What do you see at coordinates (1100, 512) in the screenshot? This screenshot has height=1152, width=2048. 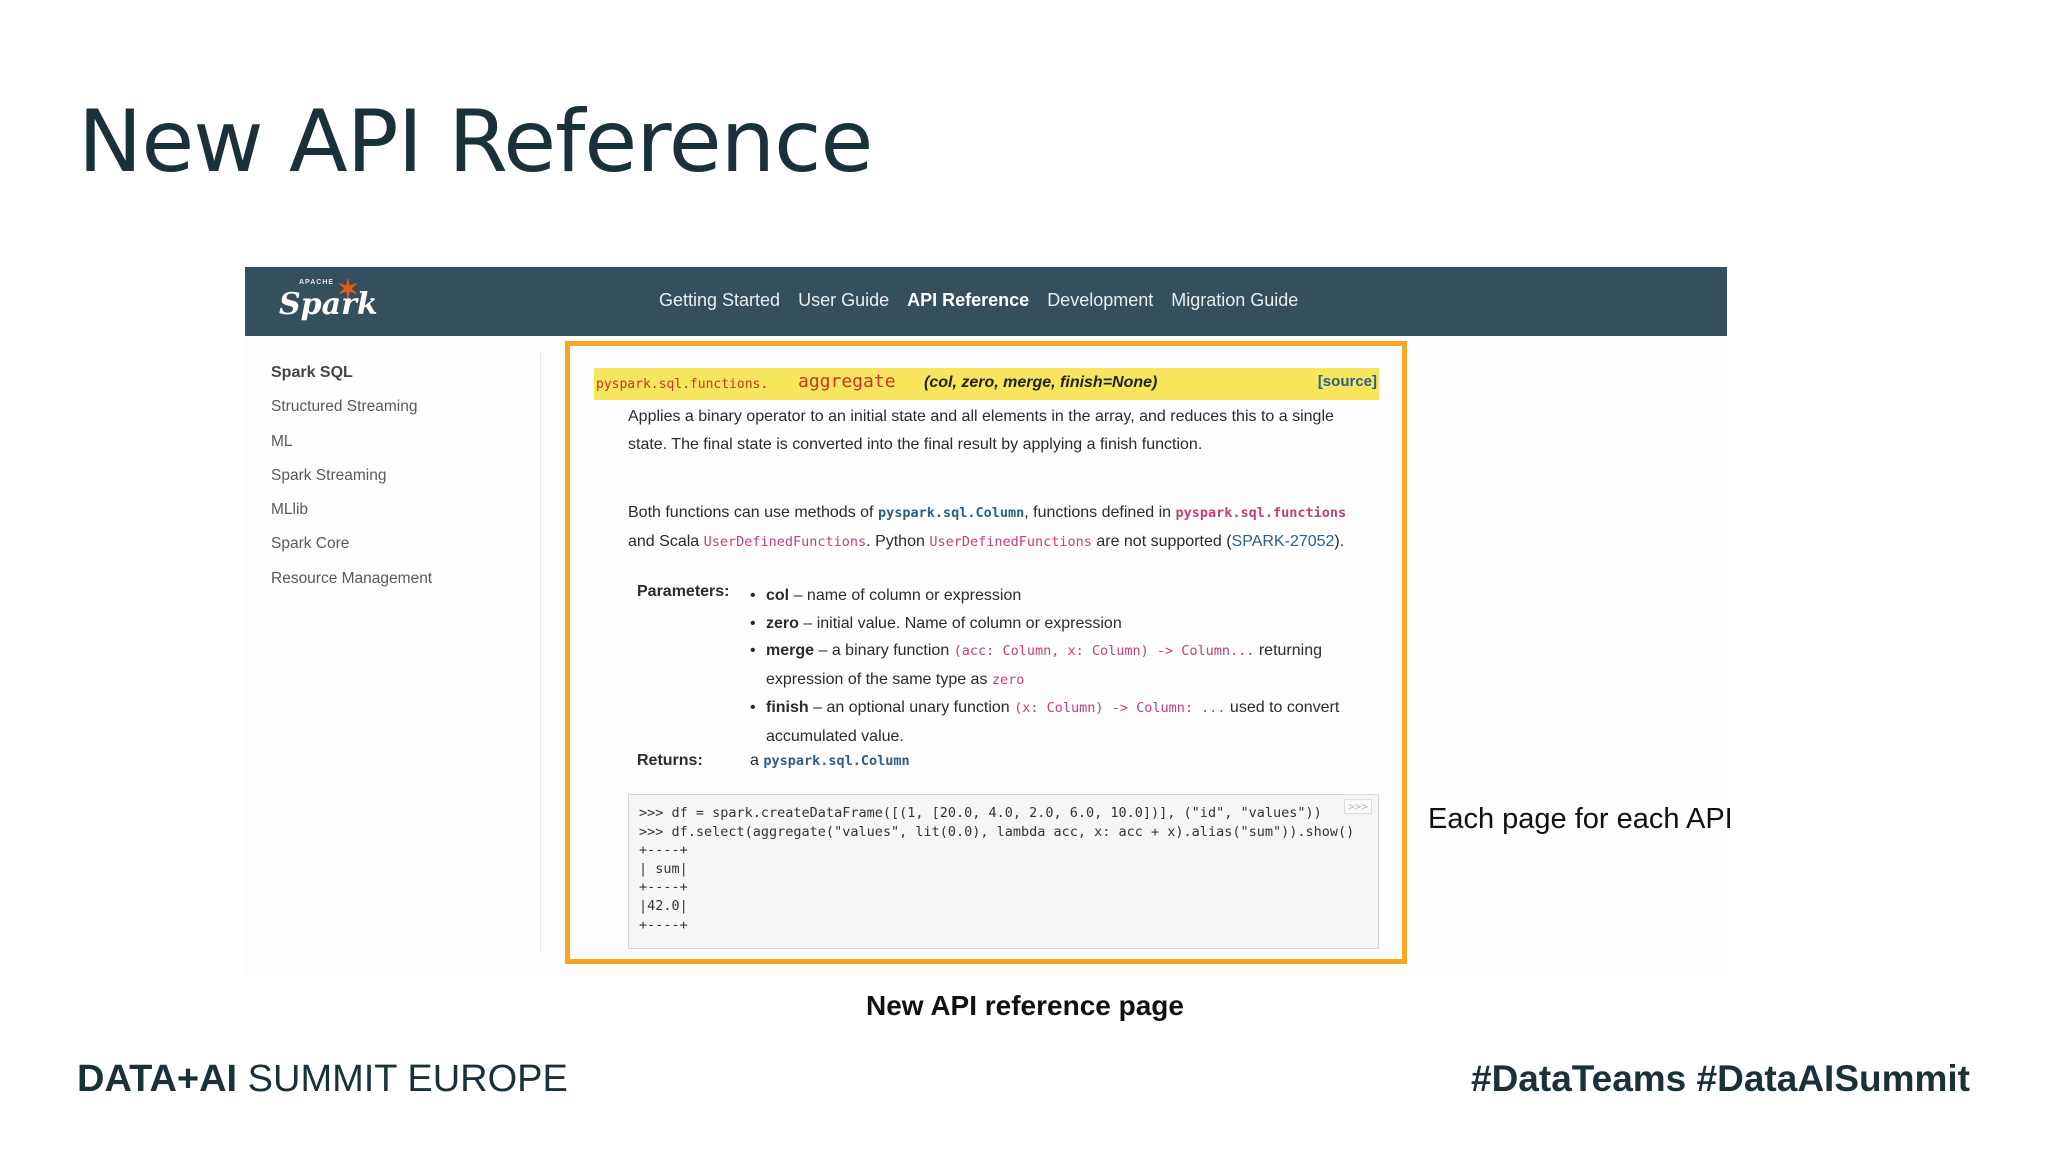 I see `note-text: , functions defined in` at bounding box center [1100, 512].